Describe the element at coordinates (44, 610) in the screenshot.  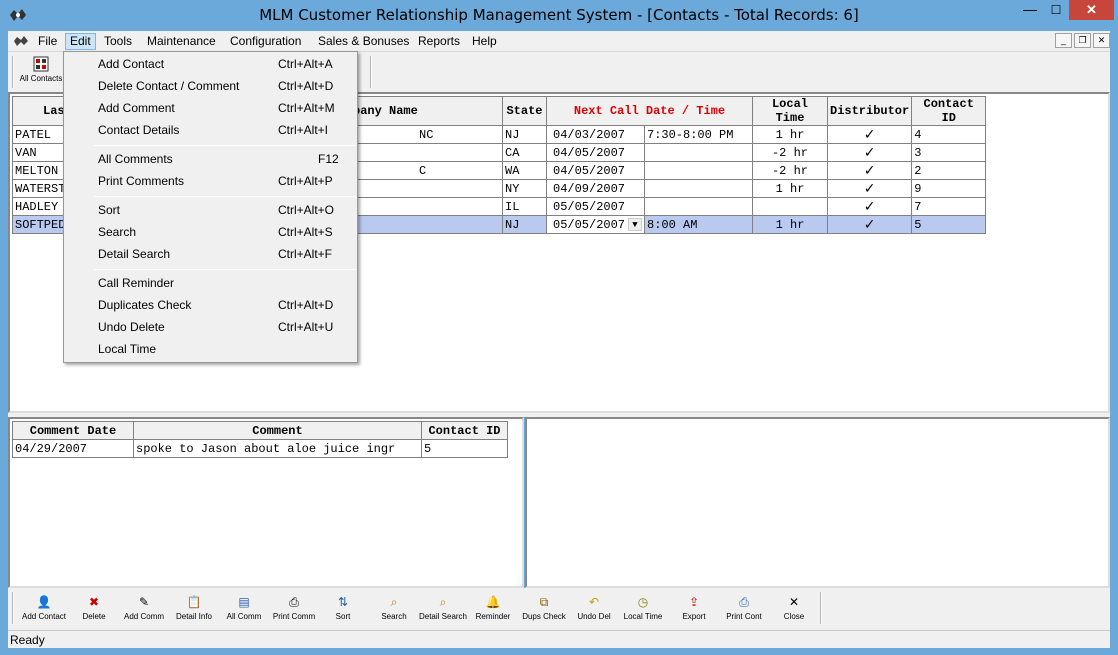
I see `add-contact-button: 👤 Add Contact` at that location.